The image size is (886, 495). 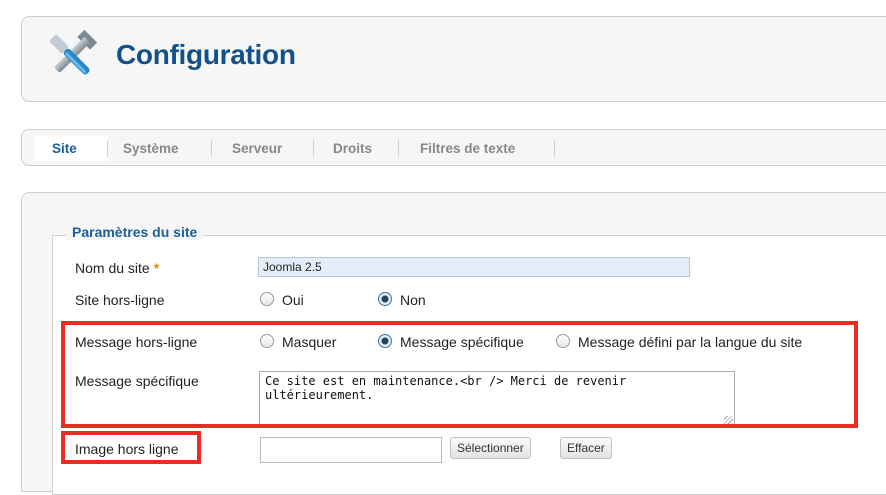 I want to click on tab-text-filters: Filtres de texte, so click(x=467, y=148).